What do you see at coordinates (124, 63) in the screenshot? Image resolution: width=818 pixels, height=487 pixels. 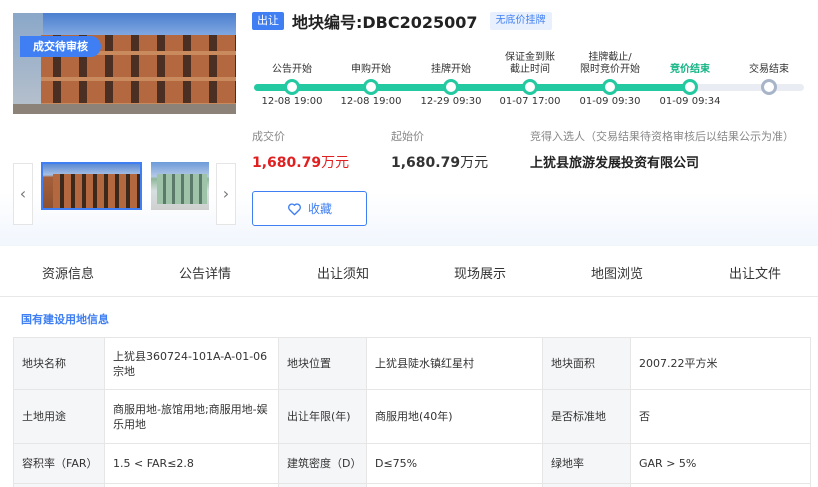 I see `main-photo: 成交待审核` at bounding box center [124, 63].